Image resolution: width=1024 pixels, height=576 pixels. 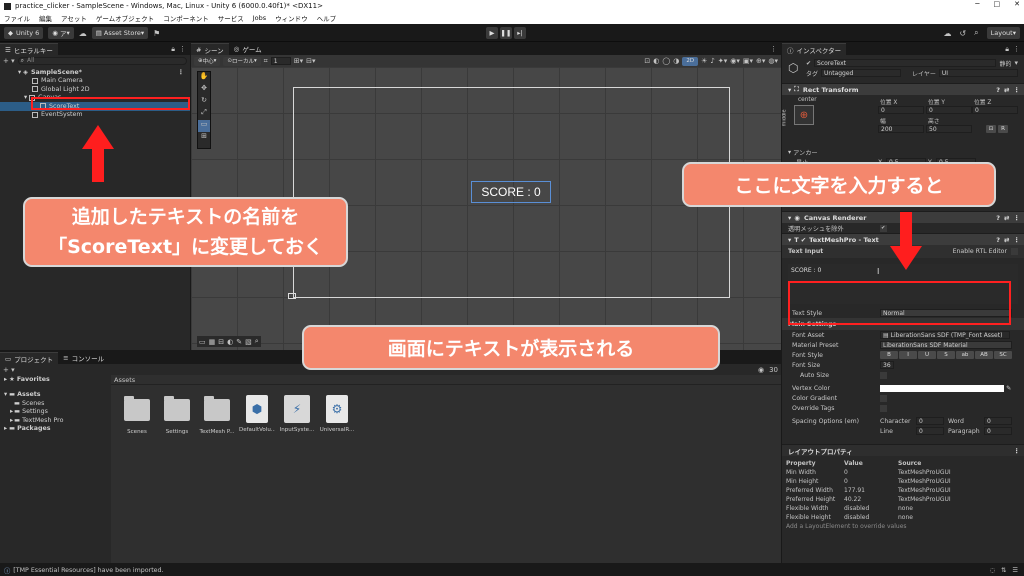 I want to click on tree-scenes: ▬ Scenes, so click(x=55, y=403).